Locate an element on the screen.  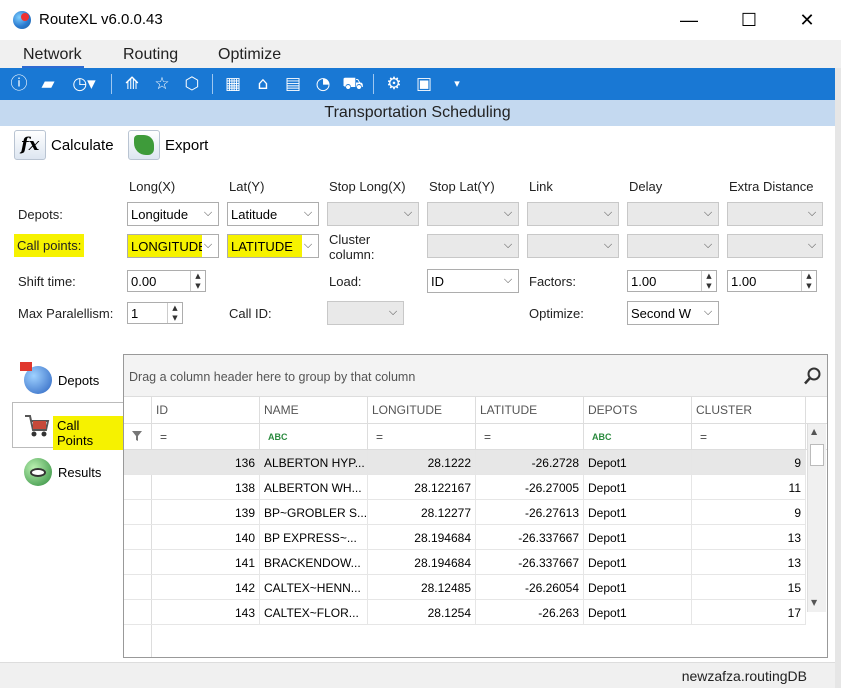
filter-id: = is located at coordinates (206, 437).